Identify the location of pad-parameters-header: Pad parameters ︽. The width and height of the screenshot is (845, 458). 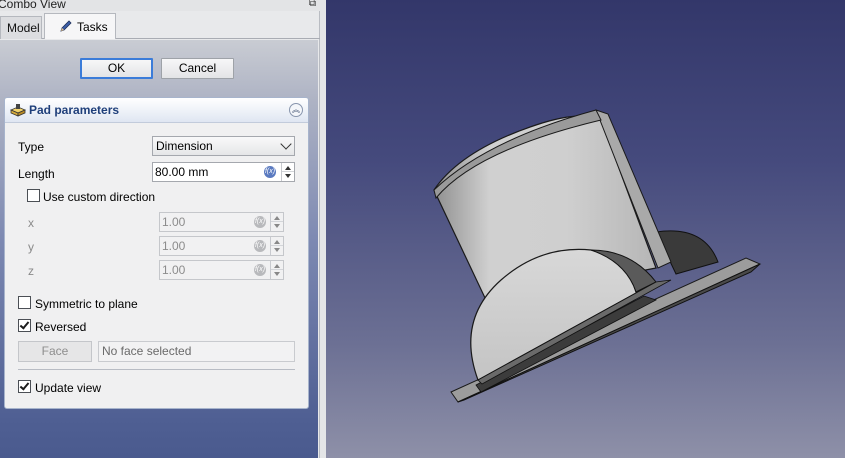
(156, 110).